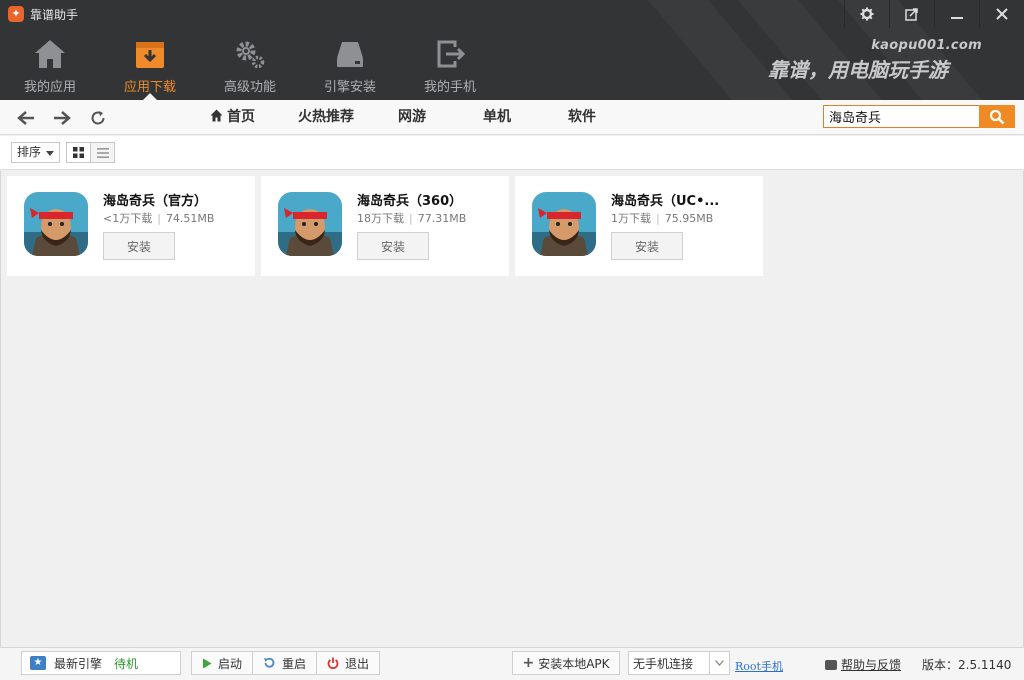 The height and width of the screenshot is (680, 1024). I want to click on install-local-apk-button: + 安装本地APK, so click(566, 663).